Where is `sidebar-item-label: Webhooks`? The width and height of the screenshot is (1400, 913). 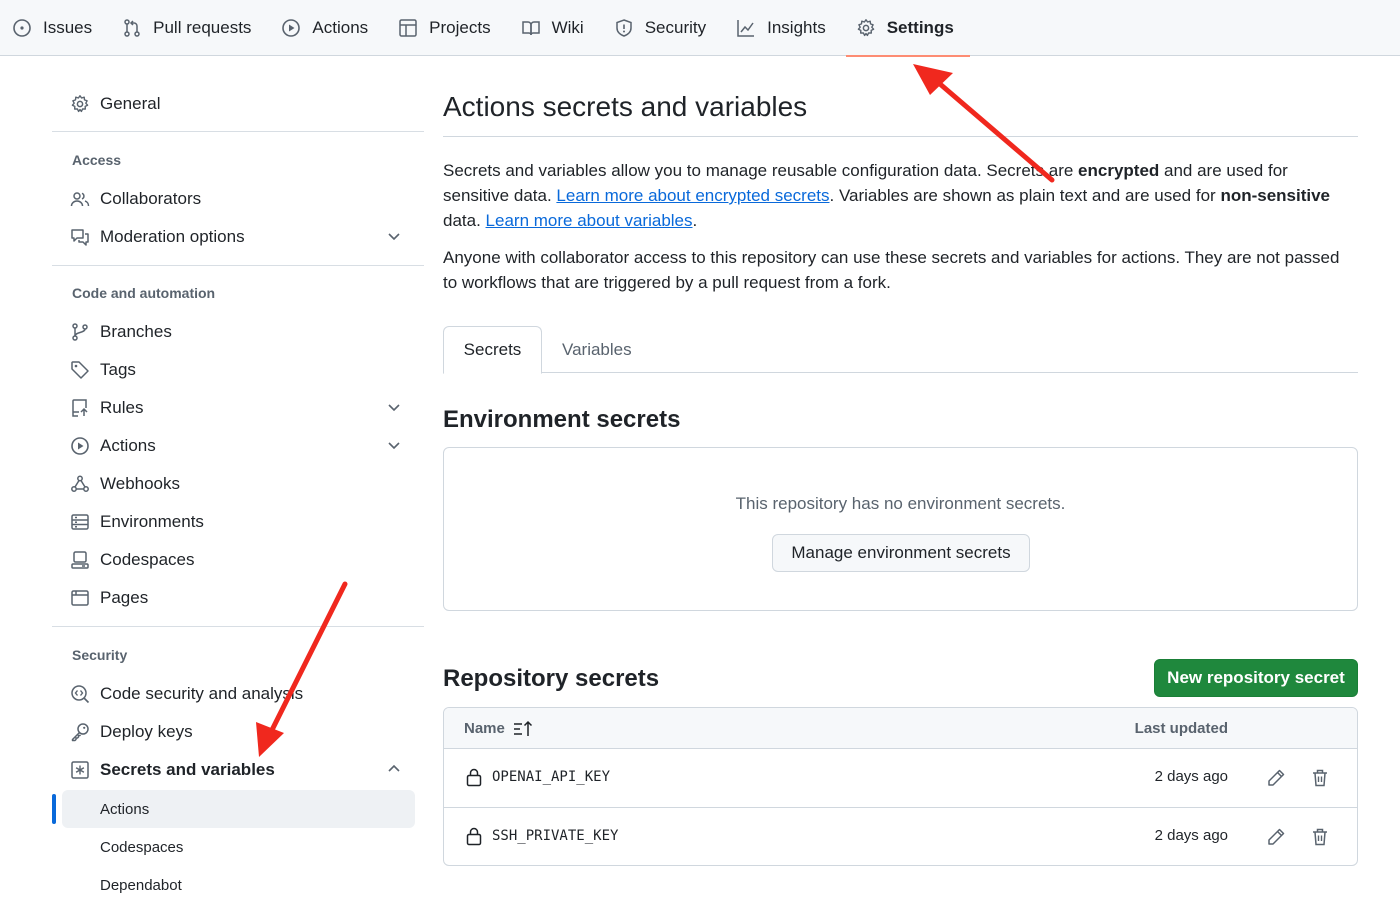
sidebar-item-label: Webhooks is located at coordinates (140, 483).